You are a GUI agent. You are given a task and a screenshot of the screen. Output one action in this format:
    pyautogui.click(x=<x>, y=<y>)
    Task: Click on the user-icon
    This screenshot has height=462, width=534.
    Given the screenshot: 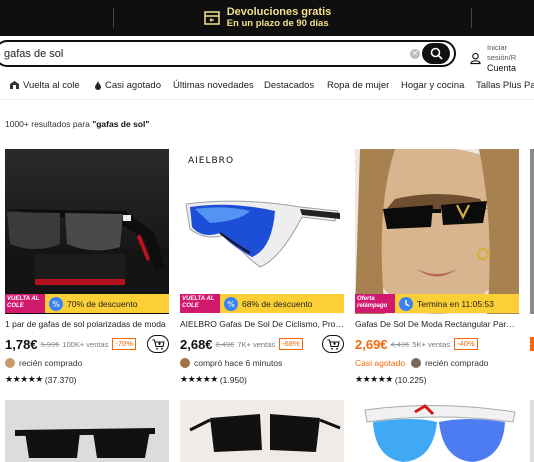 What is the action you would take?
    pyautogui.click(x=475, y=58)
    